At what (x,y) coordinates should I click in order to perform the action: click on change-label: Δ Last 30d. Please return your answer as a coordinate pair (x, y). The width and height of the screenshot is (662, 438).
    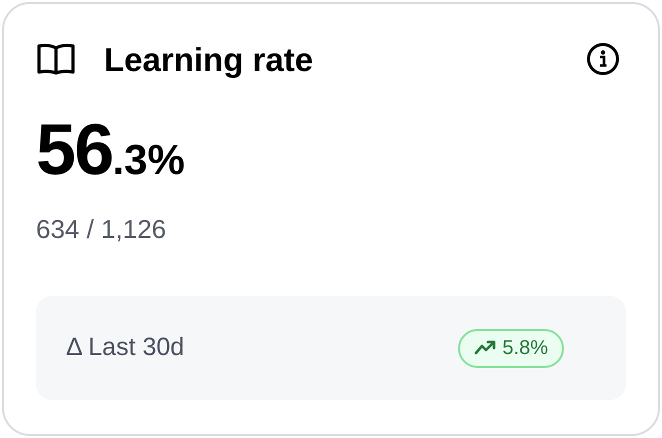
    Looking at the image, I should click on (125, 348).